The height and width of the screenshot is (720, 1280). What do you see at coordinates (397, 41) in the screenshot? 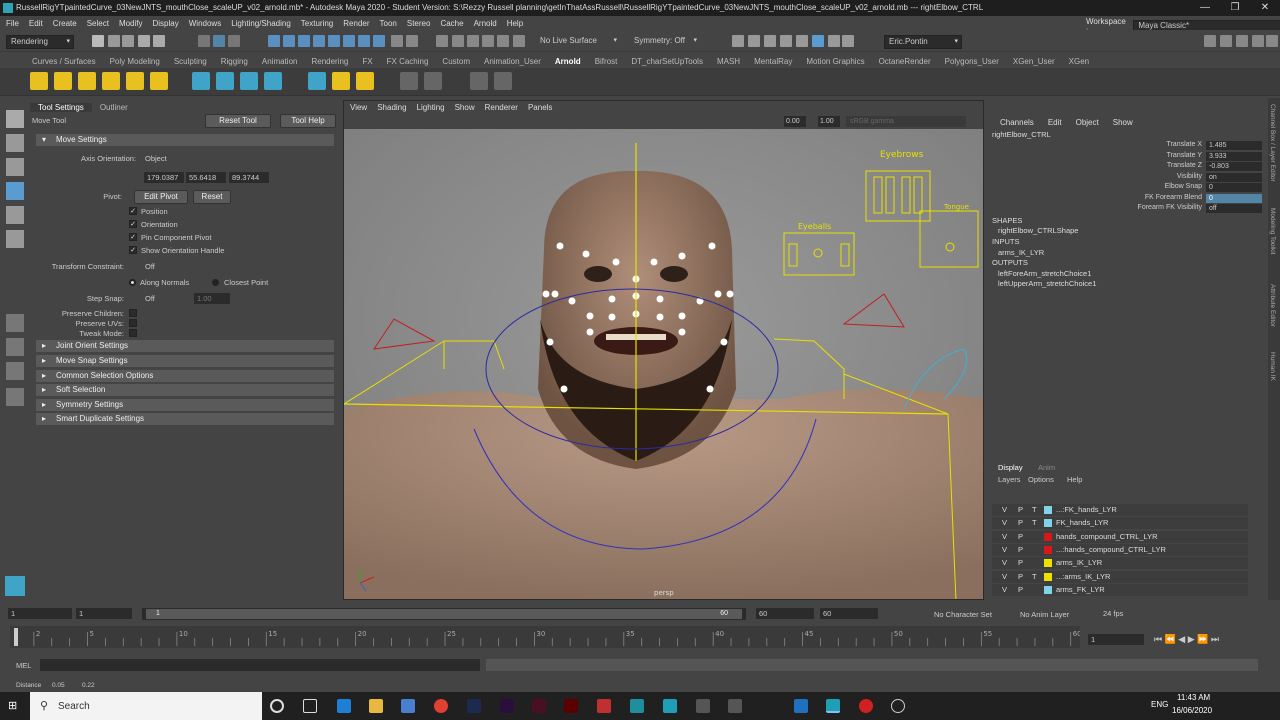
I see `lock-selection-icon` at bounding box center [397, 41].